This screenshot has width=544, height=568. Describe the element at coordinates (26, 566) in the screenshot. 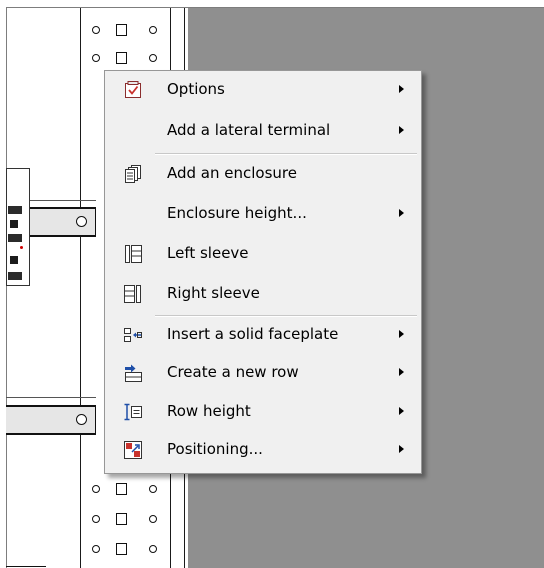

I see `canvas-bottom-edge` at that location.